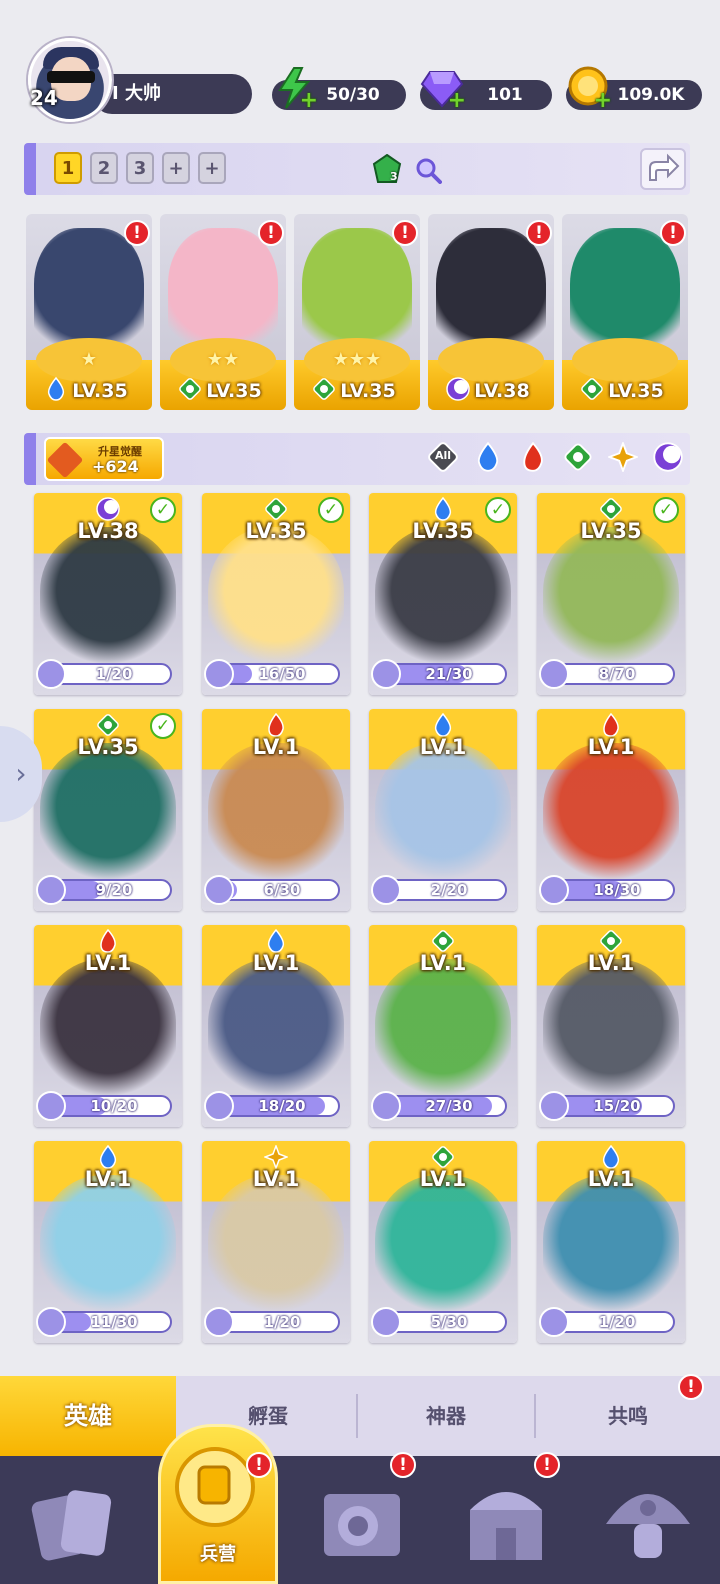 This screenshot has width=720, height=1584. I want to click on hero-stars: ★★, so click(223, 359).